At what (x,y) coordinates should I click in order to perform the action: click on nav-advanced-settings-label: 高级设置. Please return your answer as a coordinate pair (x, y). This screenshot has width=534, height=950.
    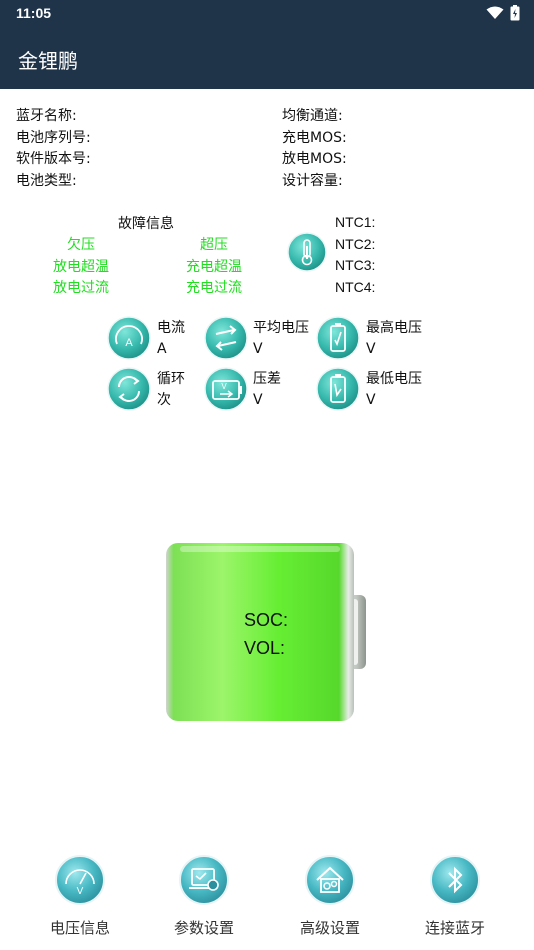
    Looking at the image, I should click on (329, 928).